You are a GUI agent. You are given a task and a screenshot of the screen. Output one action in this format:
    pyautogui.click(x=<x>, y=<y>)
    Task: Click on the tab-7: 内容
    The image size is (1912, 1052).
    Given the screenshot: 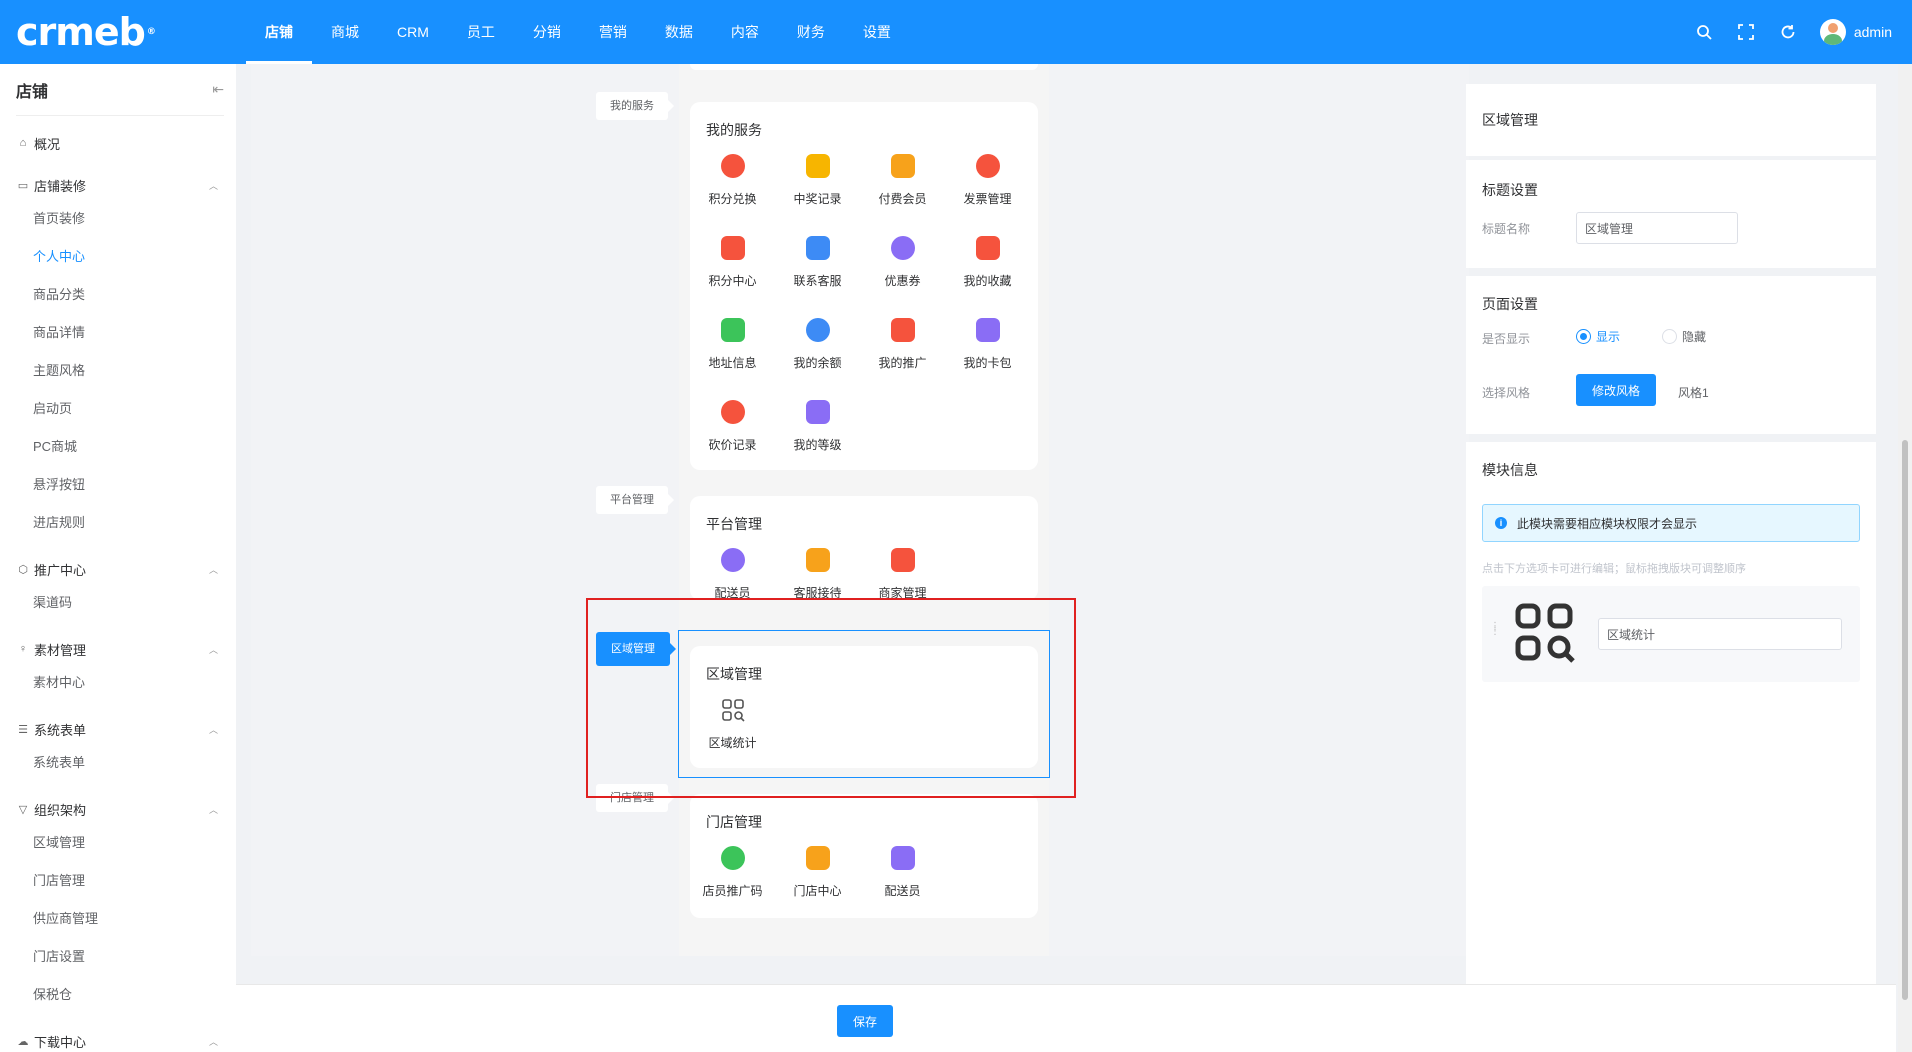 What is the action you would take?
    pyautogui.click(x=745, y=32)
    